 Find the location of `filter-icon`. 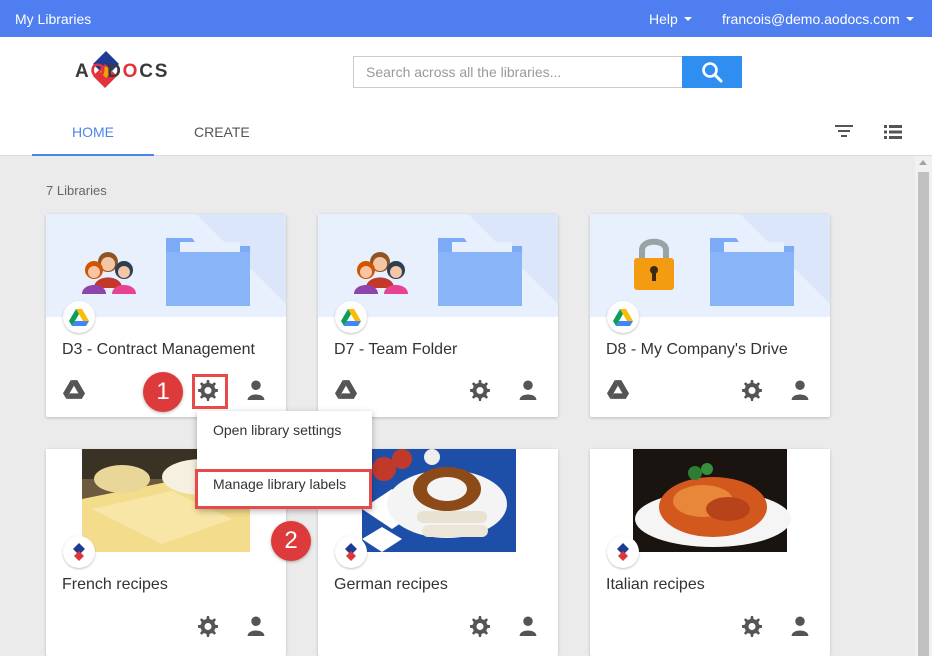

filter-icon is located at coordinates (844, 131).